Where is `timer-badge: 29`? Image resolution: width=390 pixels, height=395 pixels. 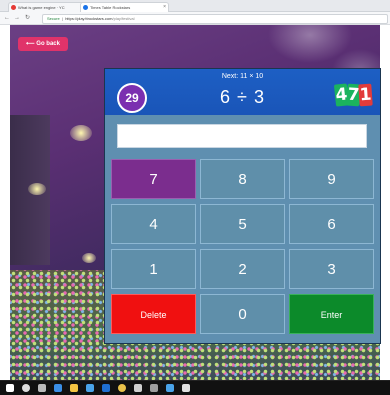
timer-badge: 29 is located at coordinates (132, 98).